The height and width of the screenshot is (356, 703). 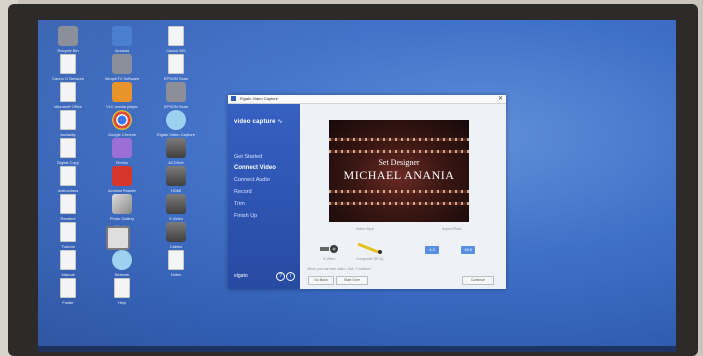 I want to click on desktop-icon-label: Cables, so click(x=176, y=246).